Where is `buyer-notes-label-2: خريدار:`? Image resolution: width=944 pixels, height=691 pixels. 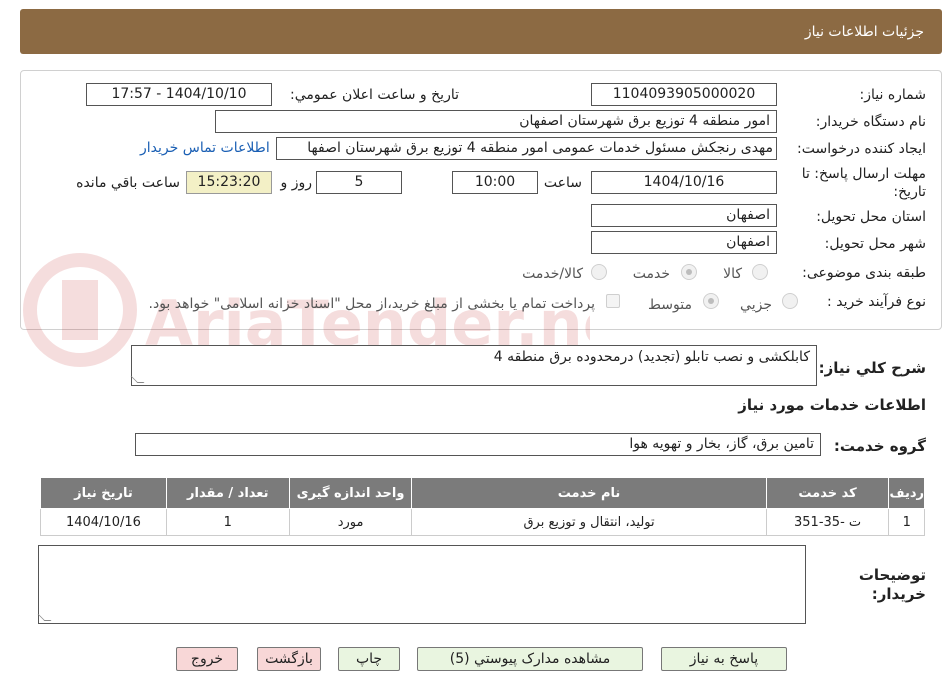 buyer-notes-label-2: خريدار: is located at coordinates (898, 594).